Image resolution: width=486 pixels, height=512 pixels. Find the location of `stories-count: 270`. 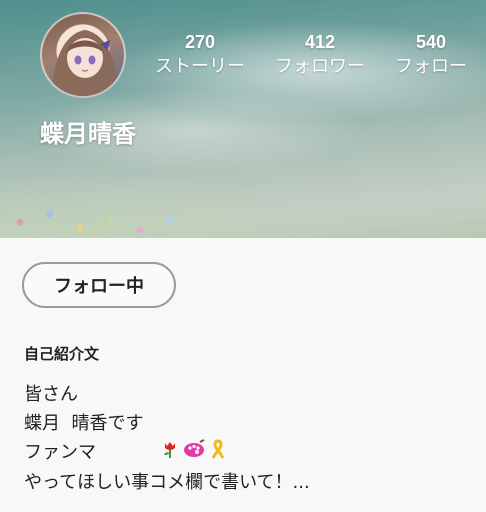

stories-count: 270 is located at coordinates (200, 42).